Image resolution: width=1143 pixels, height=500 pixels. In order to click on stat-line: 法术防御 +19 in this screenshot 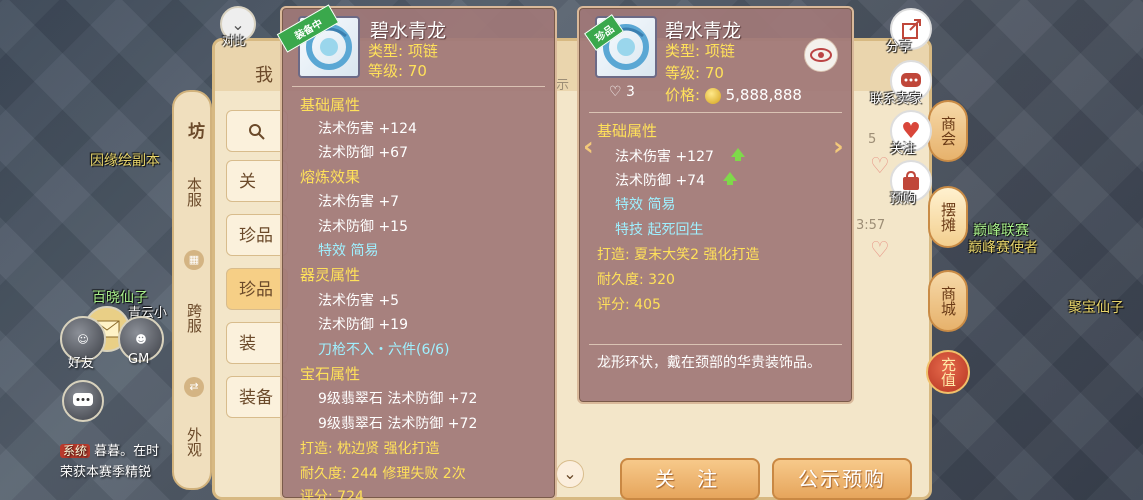, I will do `click(363, 325)`.